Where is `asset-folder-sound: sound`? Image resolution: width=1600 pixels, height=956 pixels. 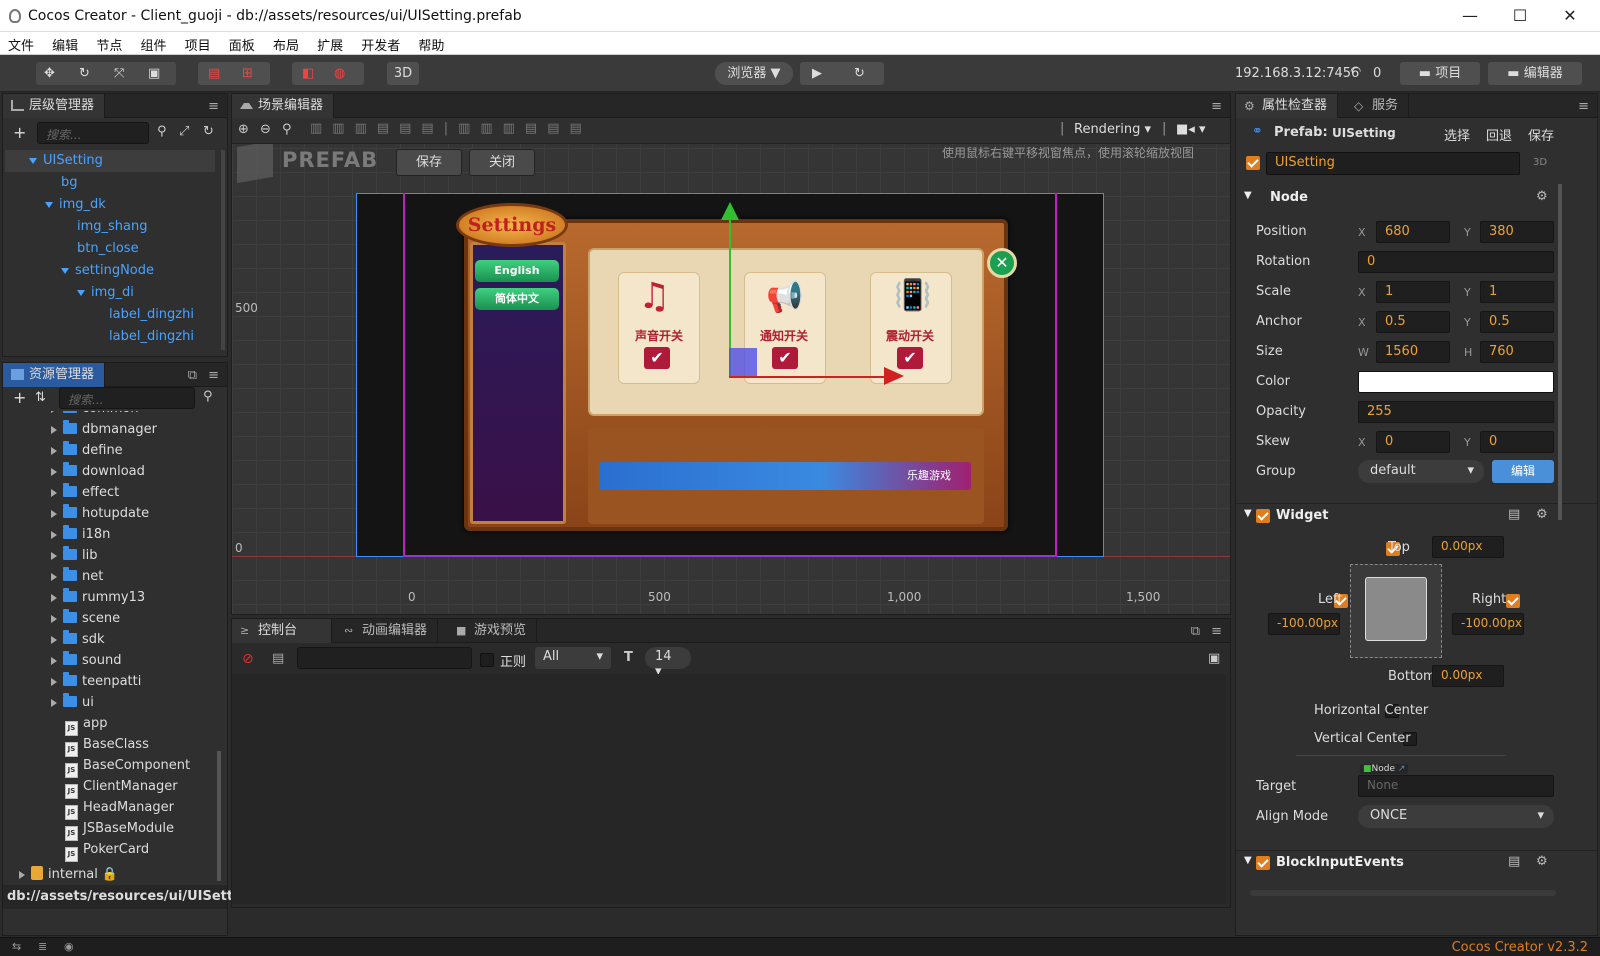
asset-folder-sound: sound is located at coordinates (86, 660).